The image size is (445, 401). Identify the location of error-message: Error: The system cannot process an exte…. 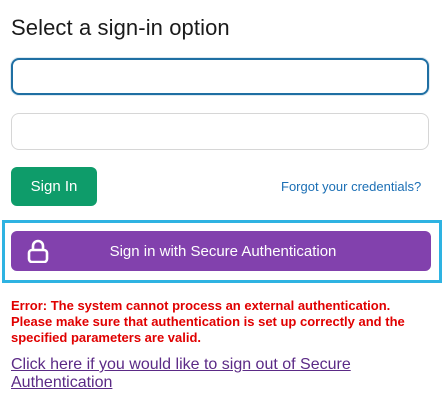
(208, 321).